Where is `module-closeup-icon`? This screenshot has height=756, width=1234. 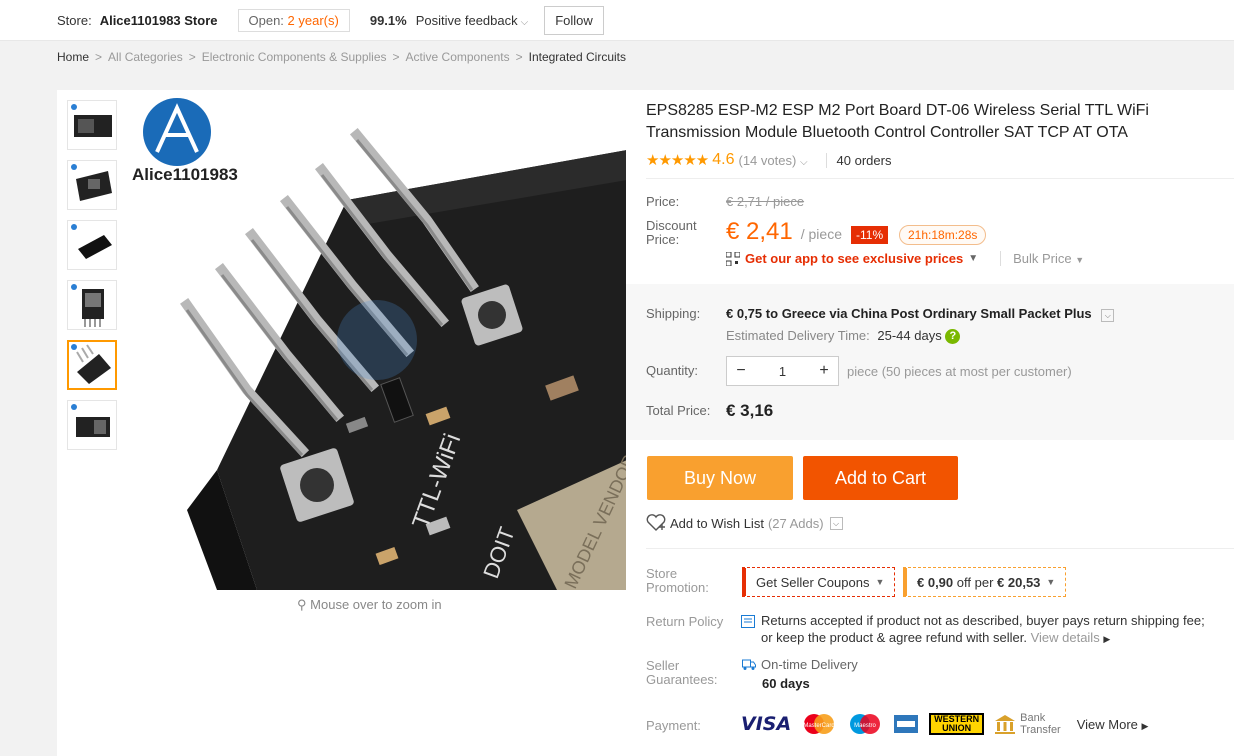 module-closeup-icon is located at coordinates (92, 365).